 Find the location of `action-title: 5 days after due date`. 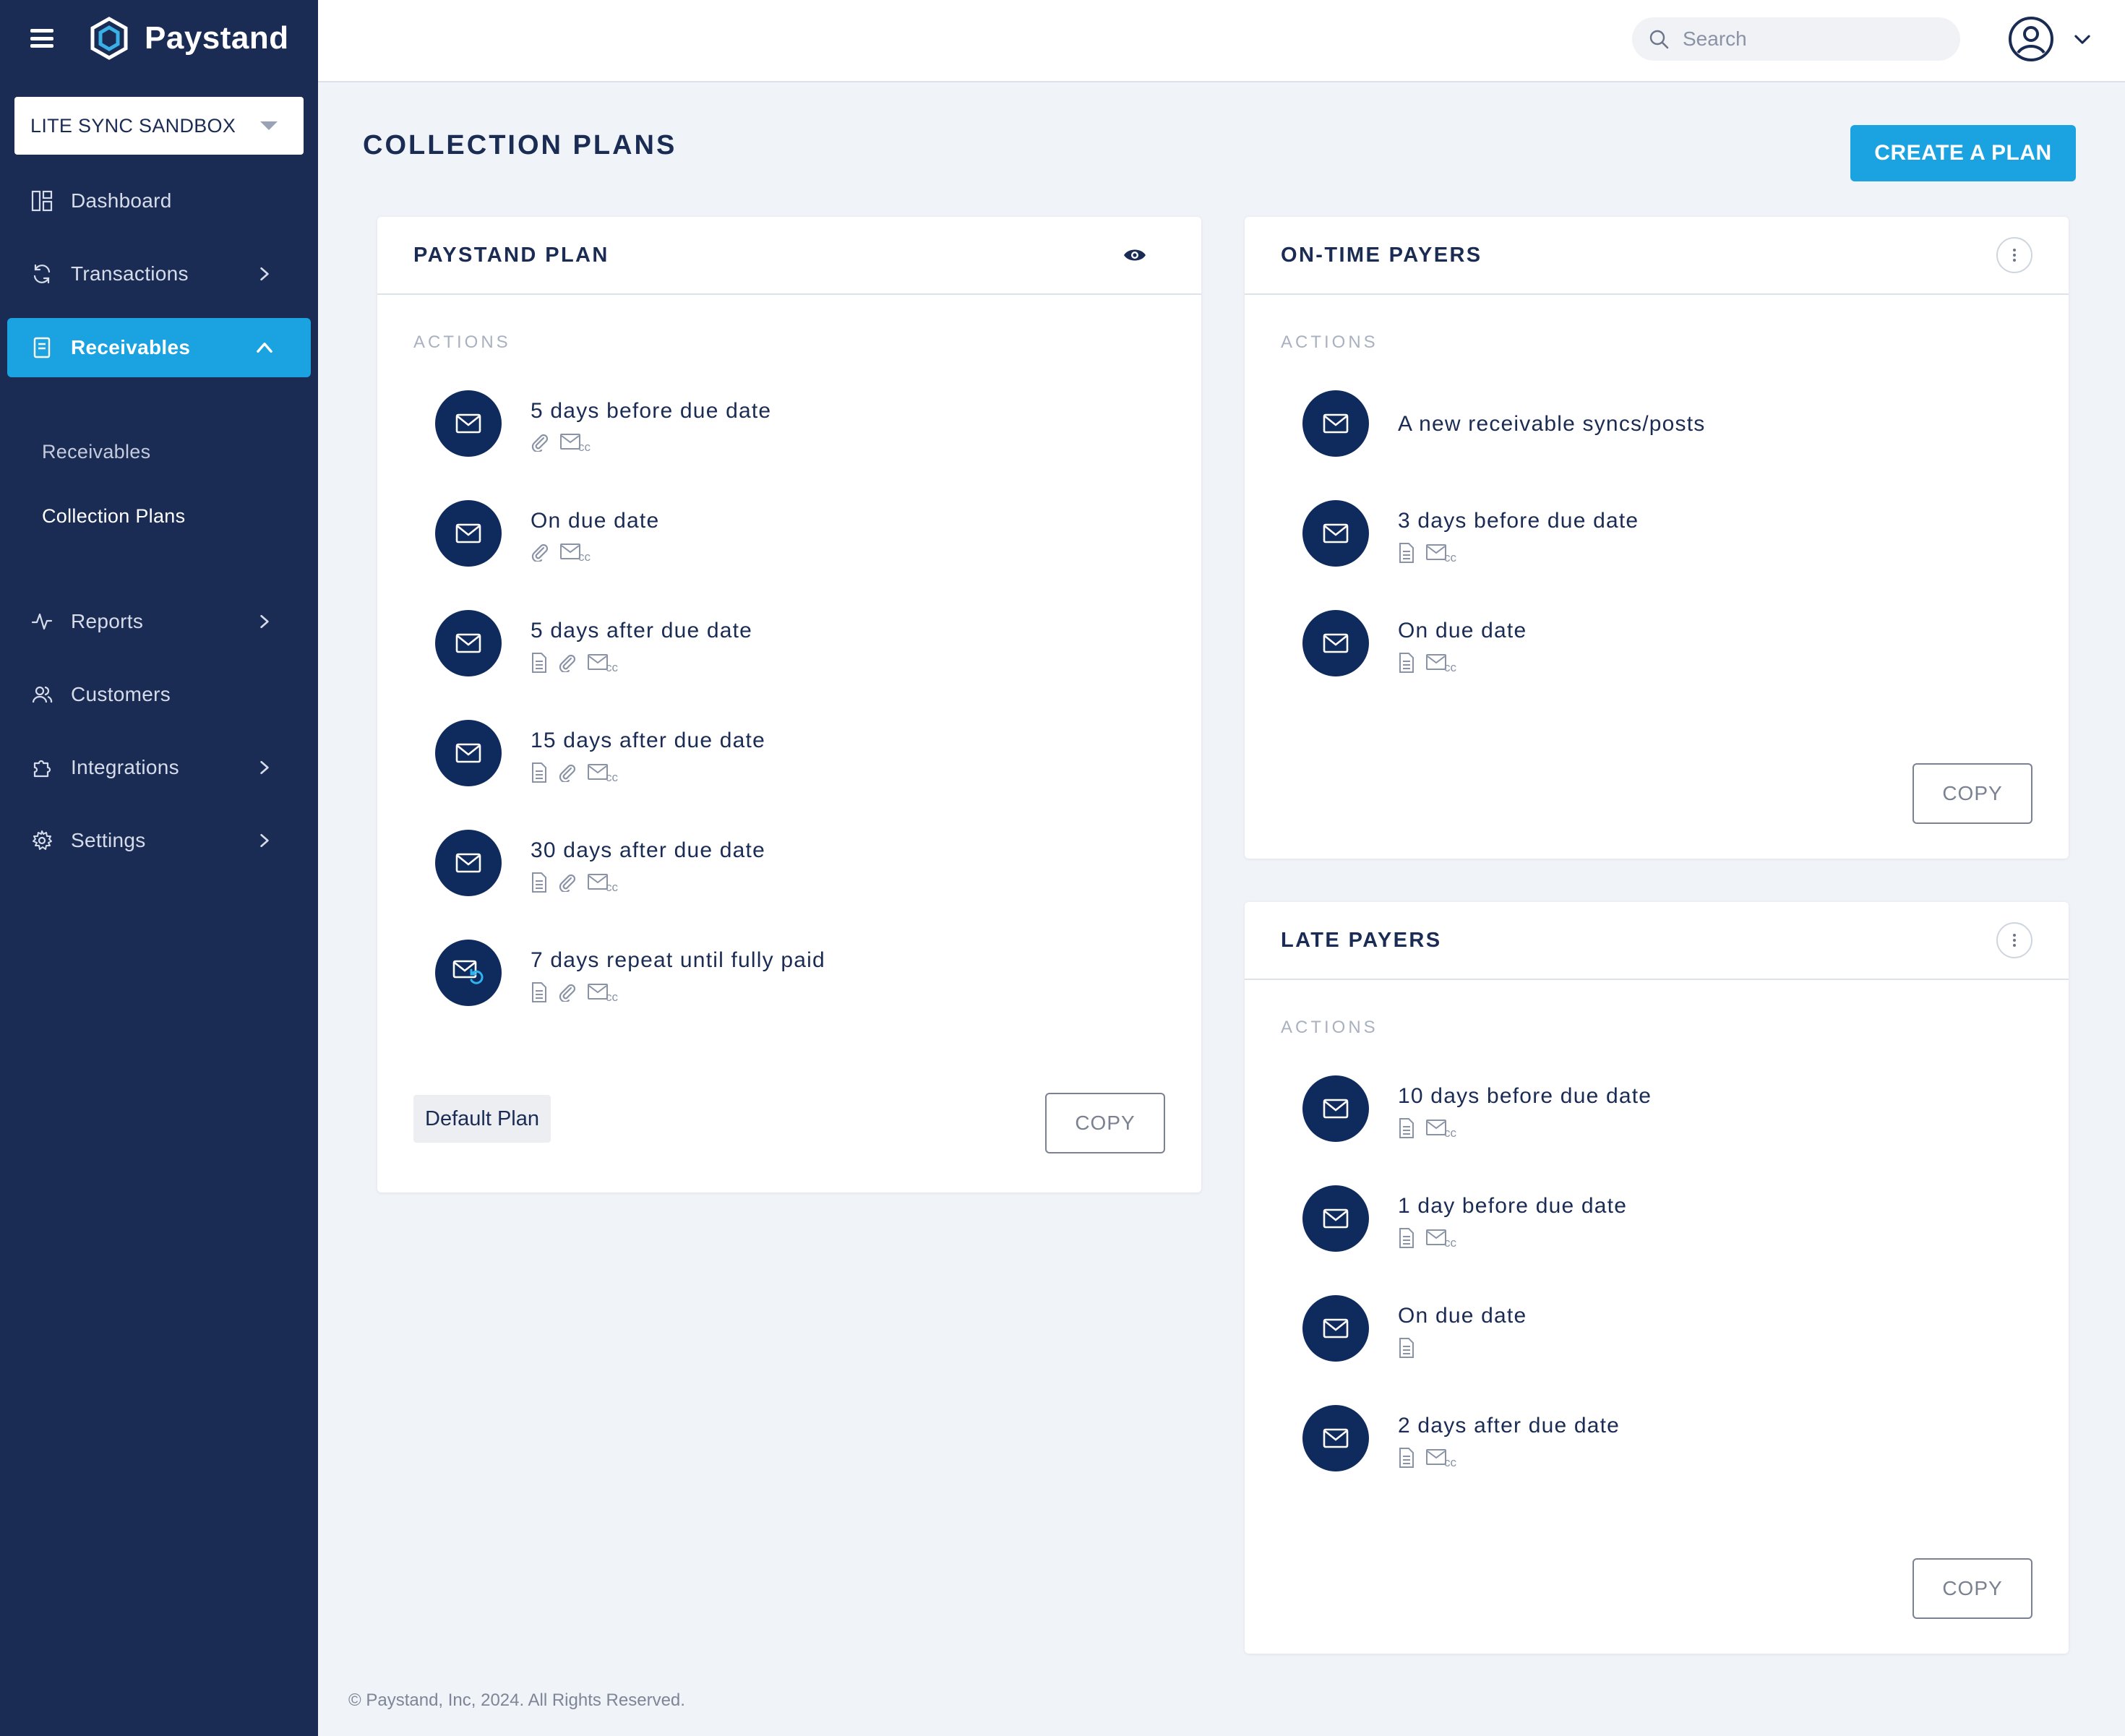

action-title: 5 days after due date is located at coordinates (642, 631).